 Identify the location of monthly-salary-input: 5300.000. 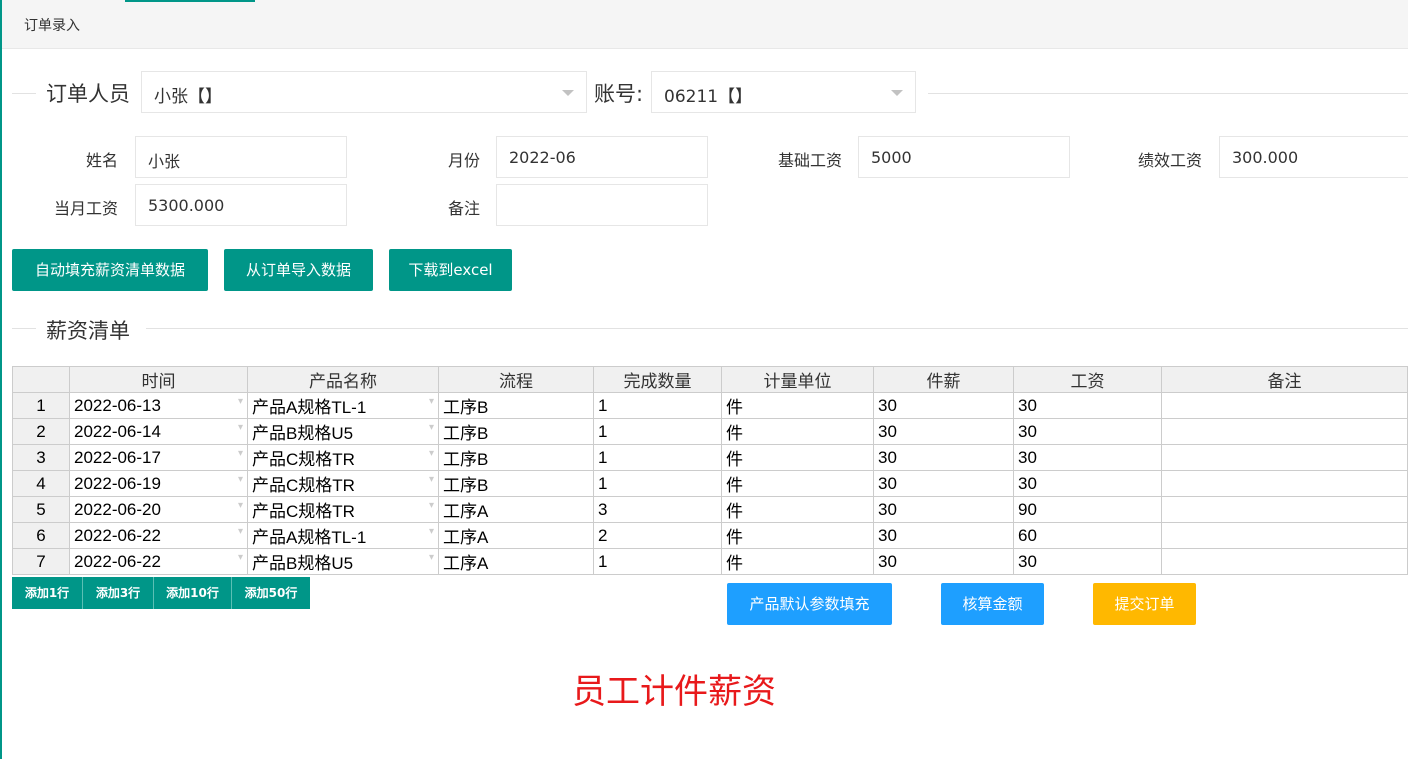
(241, 205).